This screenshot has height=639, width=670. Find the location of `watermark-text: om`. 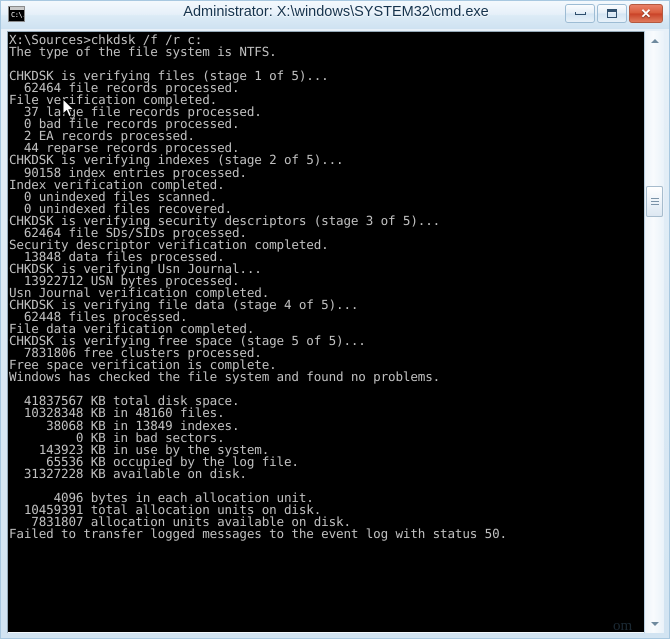

watermark-text: om is located at coordinates (623, 626).